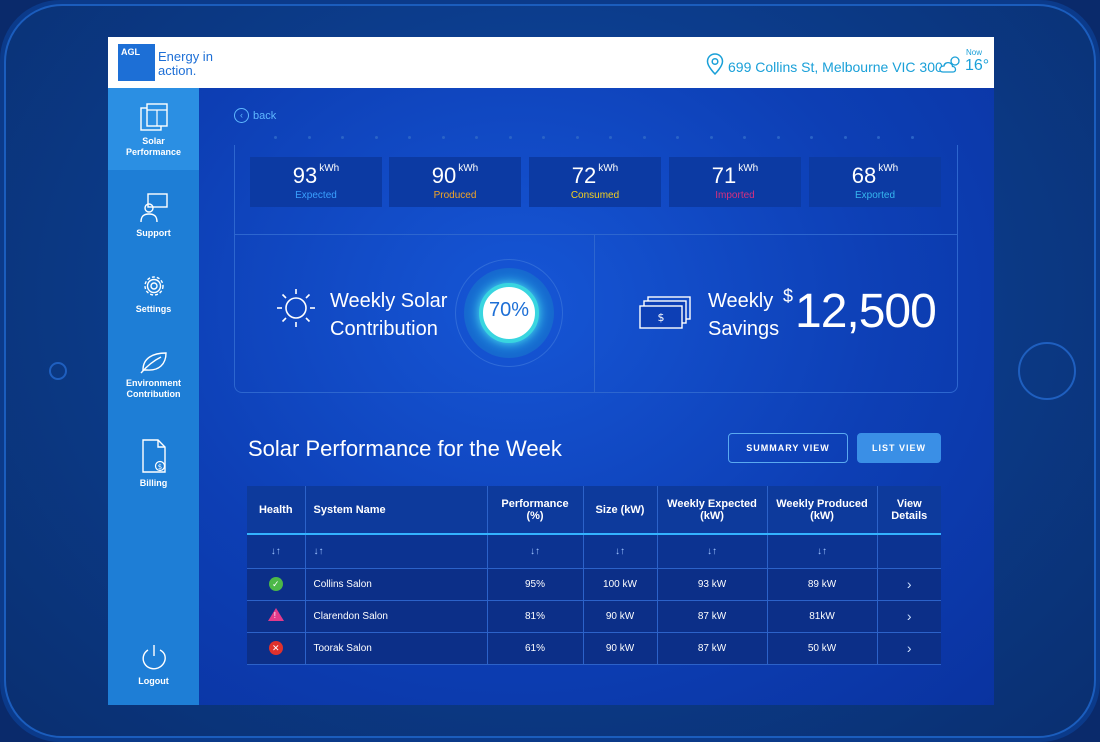  I want to click on sidebar-label-environment-2: Contribution, so click(153, 394).